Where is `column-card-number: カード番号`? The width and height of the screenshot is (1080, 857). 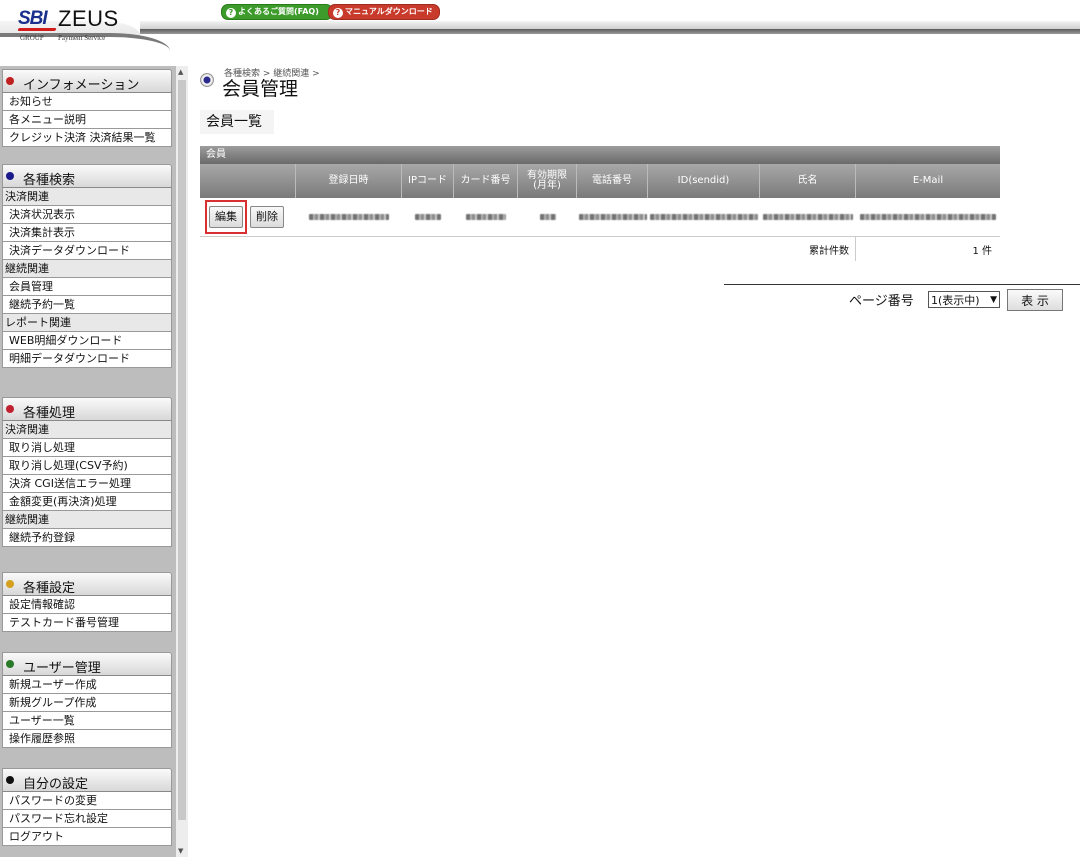 column-card-number: カード番号 is located at coordinates (486, 181).